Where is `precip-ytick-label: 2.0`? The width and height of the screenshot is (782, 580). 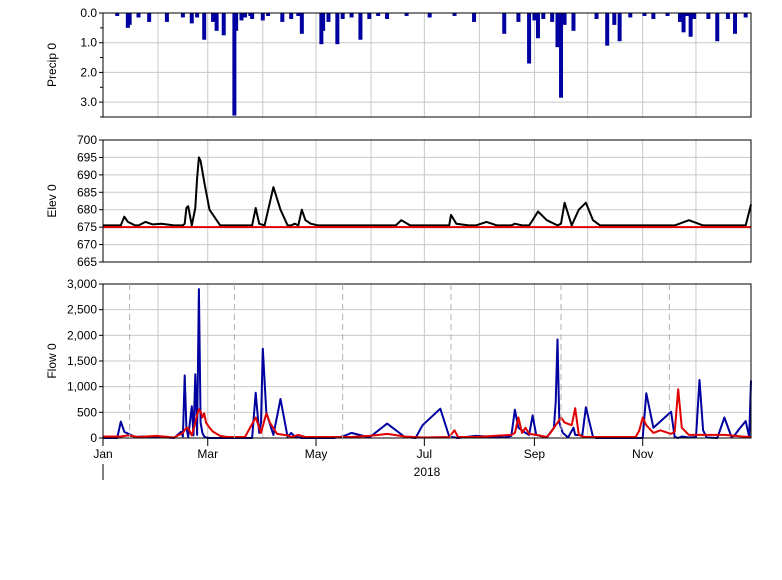
precip-ytick-label: 2.0 is located at coordinates (88, 72).